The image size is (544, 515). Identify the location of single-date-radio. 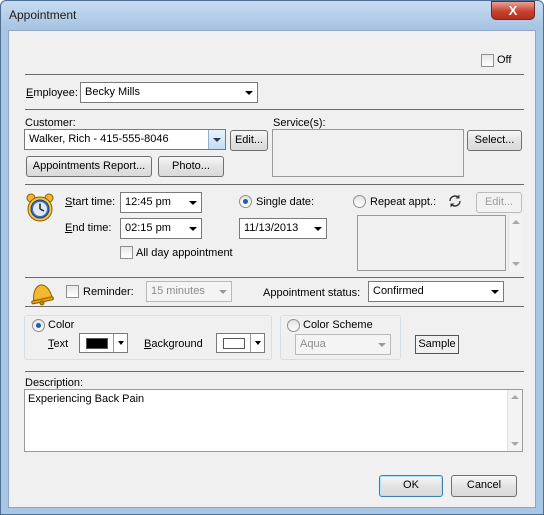
(245, 201).